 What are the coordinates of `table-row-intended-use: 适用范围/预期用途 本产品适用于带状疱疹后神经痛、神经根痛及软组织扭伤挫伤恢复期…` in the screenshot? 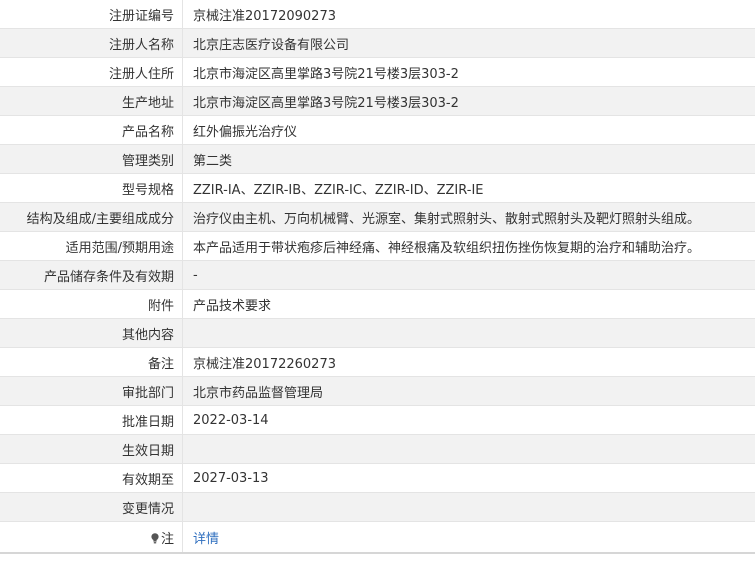 It's located at (377, 246).